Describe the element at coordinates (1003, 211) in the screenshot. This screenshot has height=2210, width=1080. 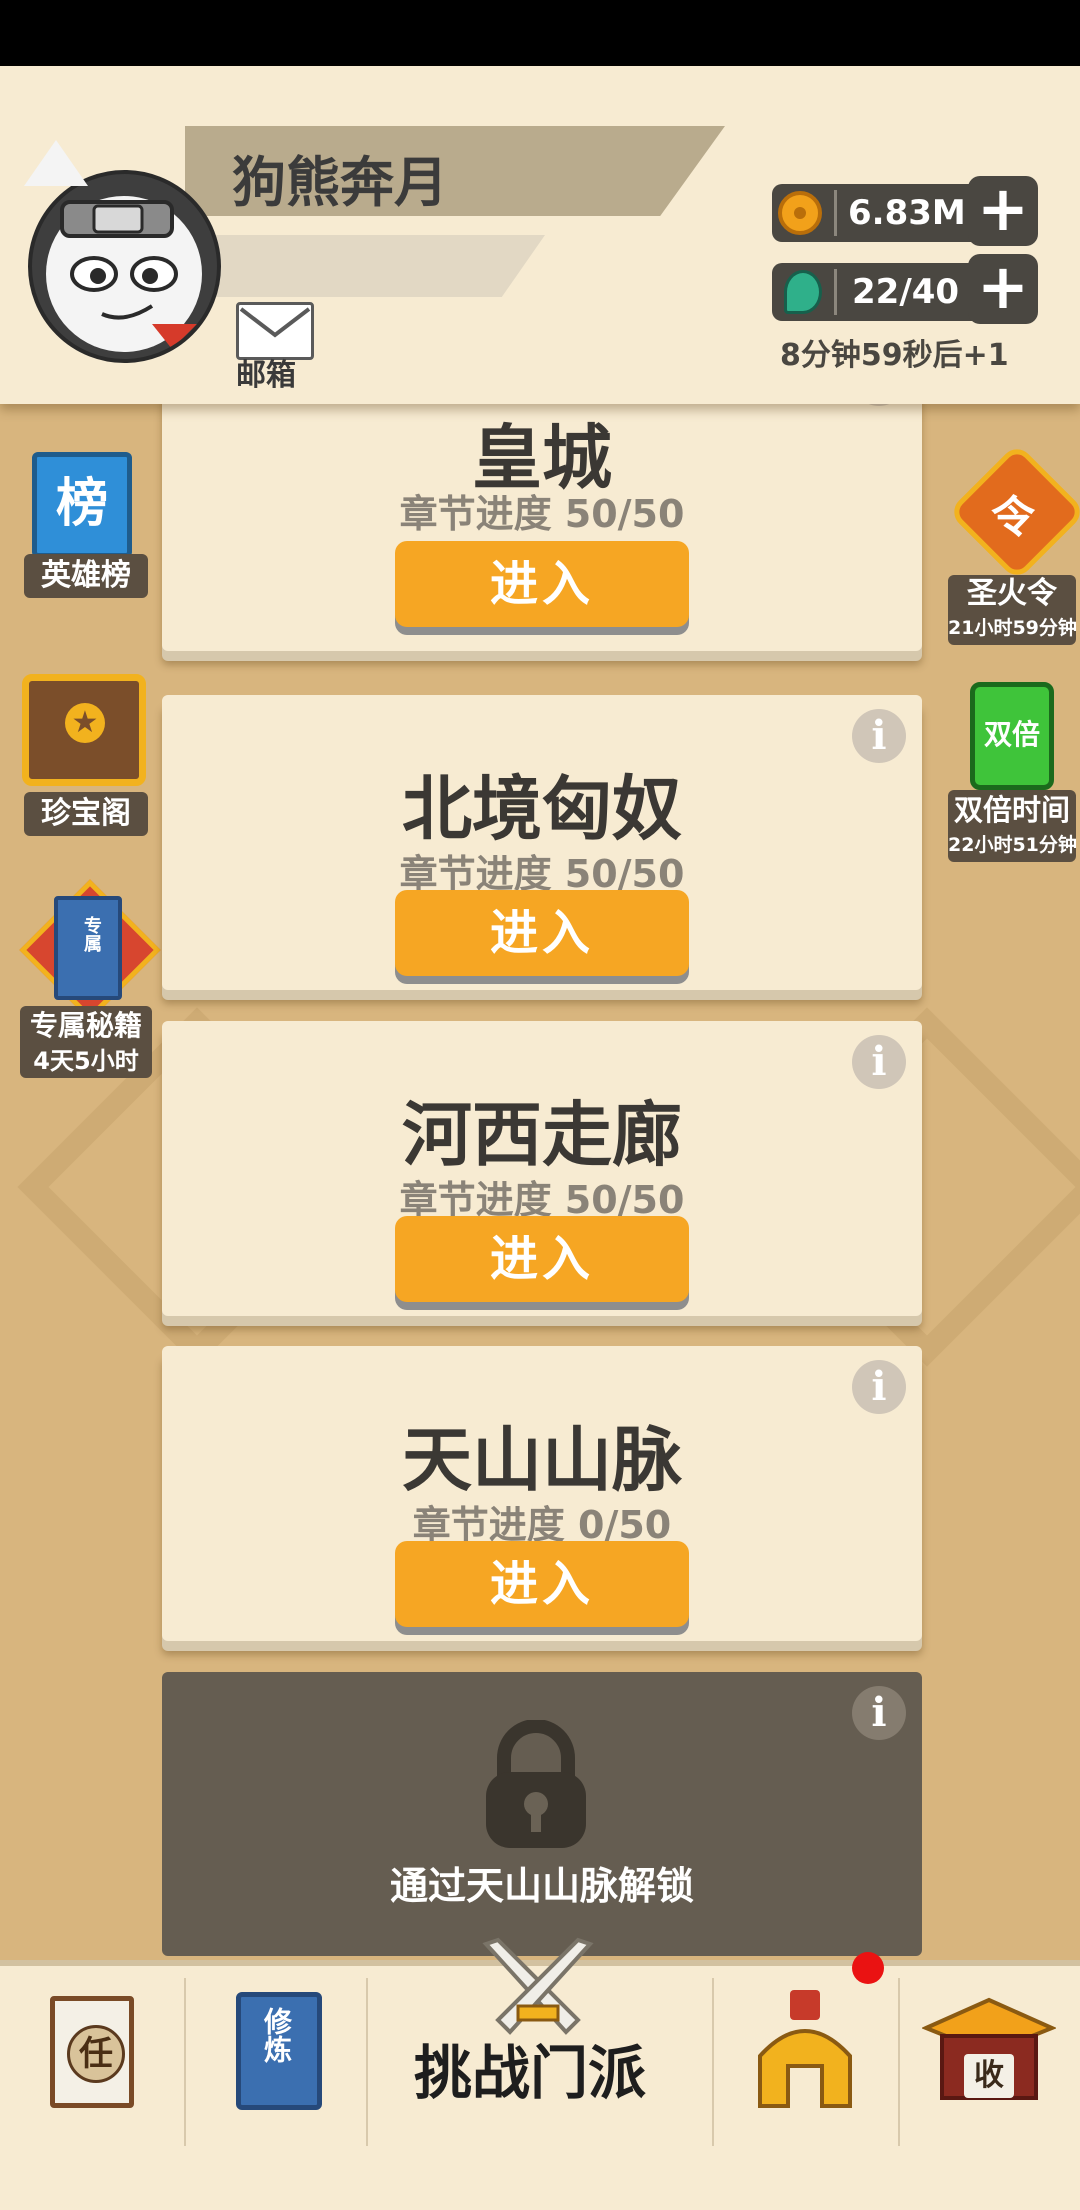
I see `add-coins-button: +` at that location.